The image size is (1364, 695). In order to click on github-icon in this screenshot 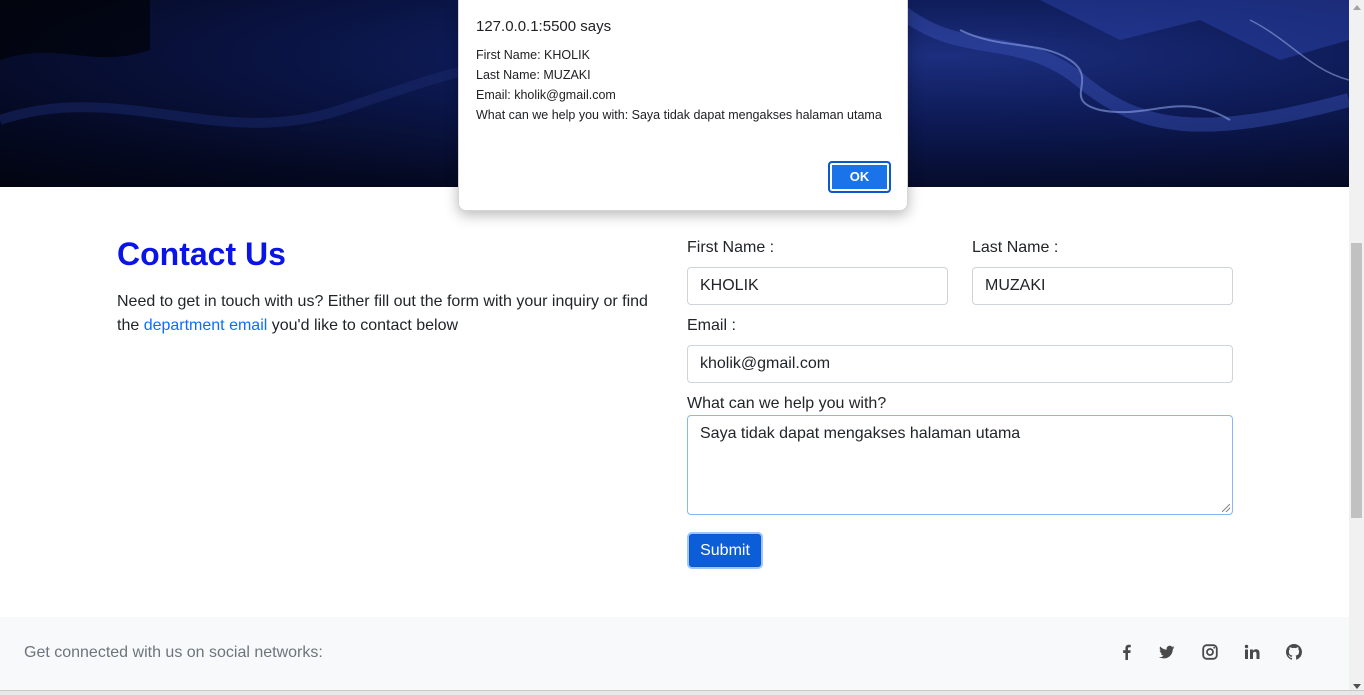, I will do `click(1295, 653)`.